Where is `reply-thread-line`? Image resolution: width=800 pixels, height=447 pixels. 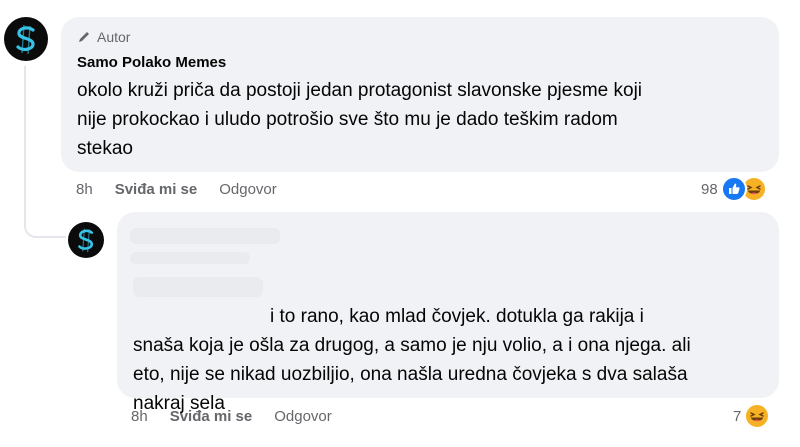 reply-thread-line is located at coordinates (45, 152).